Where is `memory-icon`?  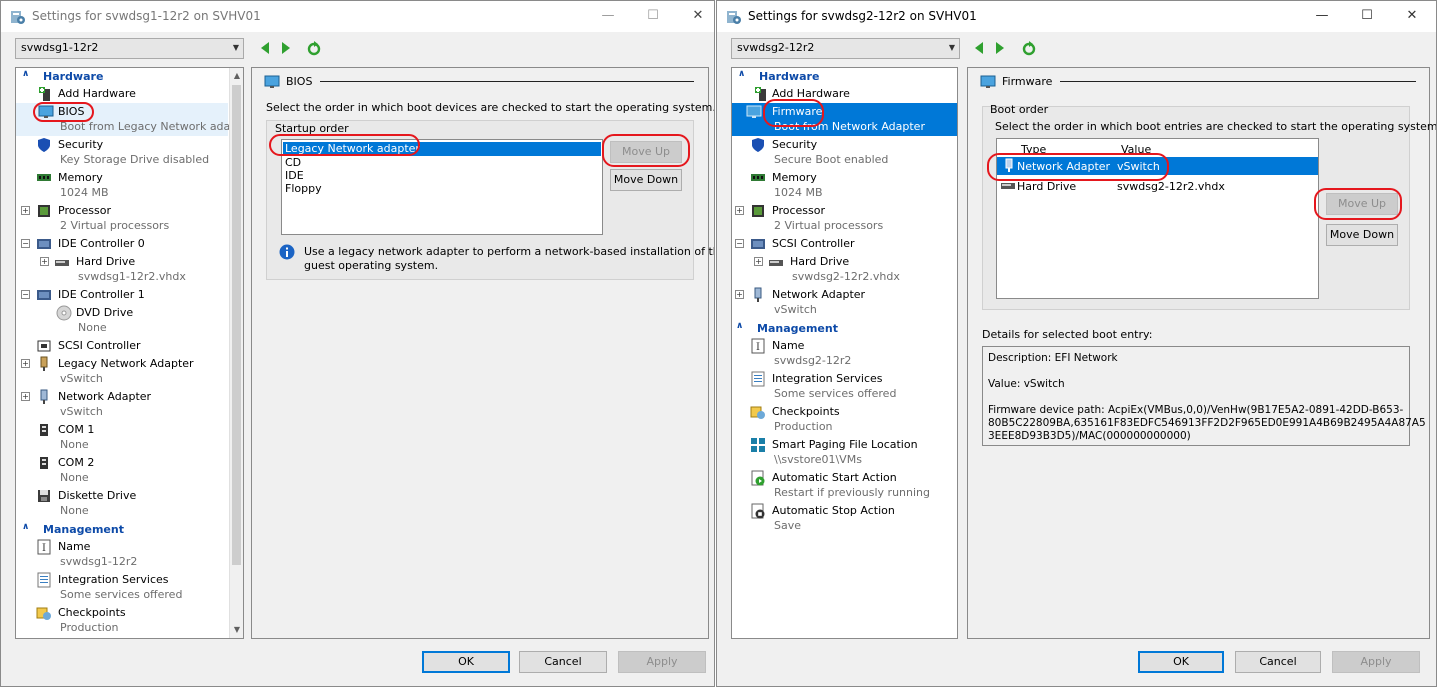 memory-icon is located at coordinates (44, 177).